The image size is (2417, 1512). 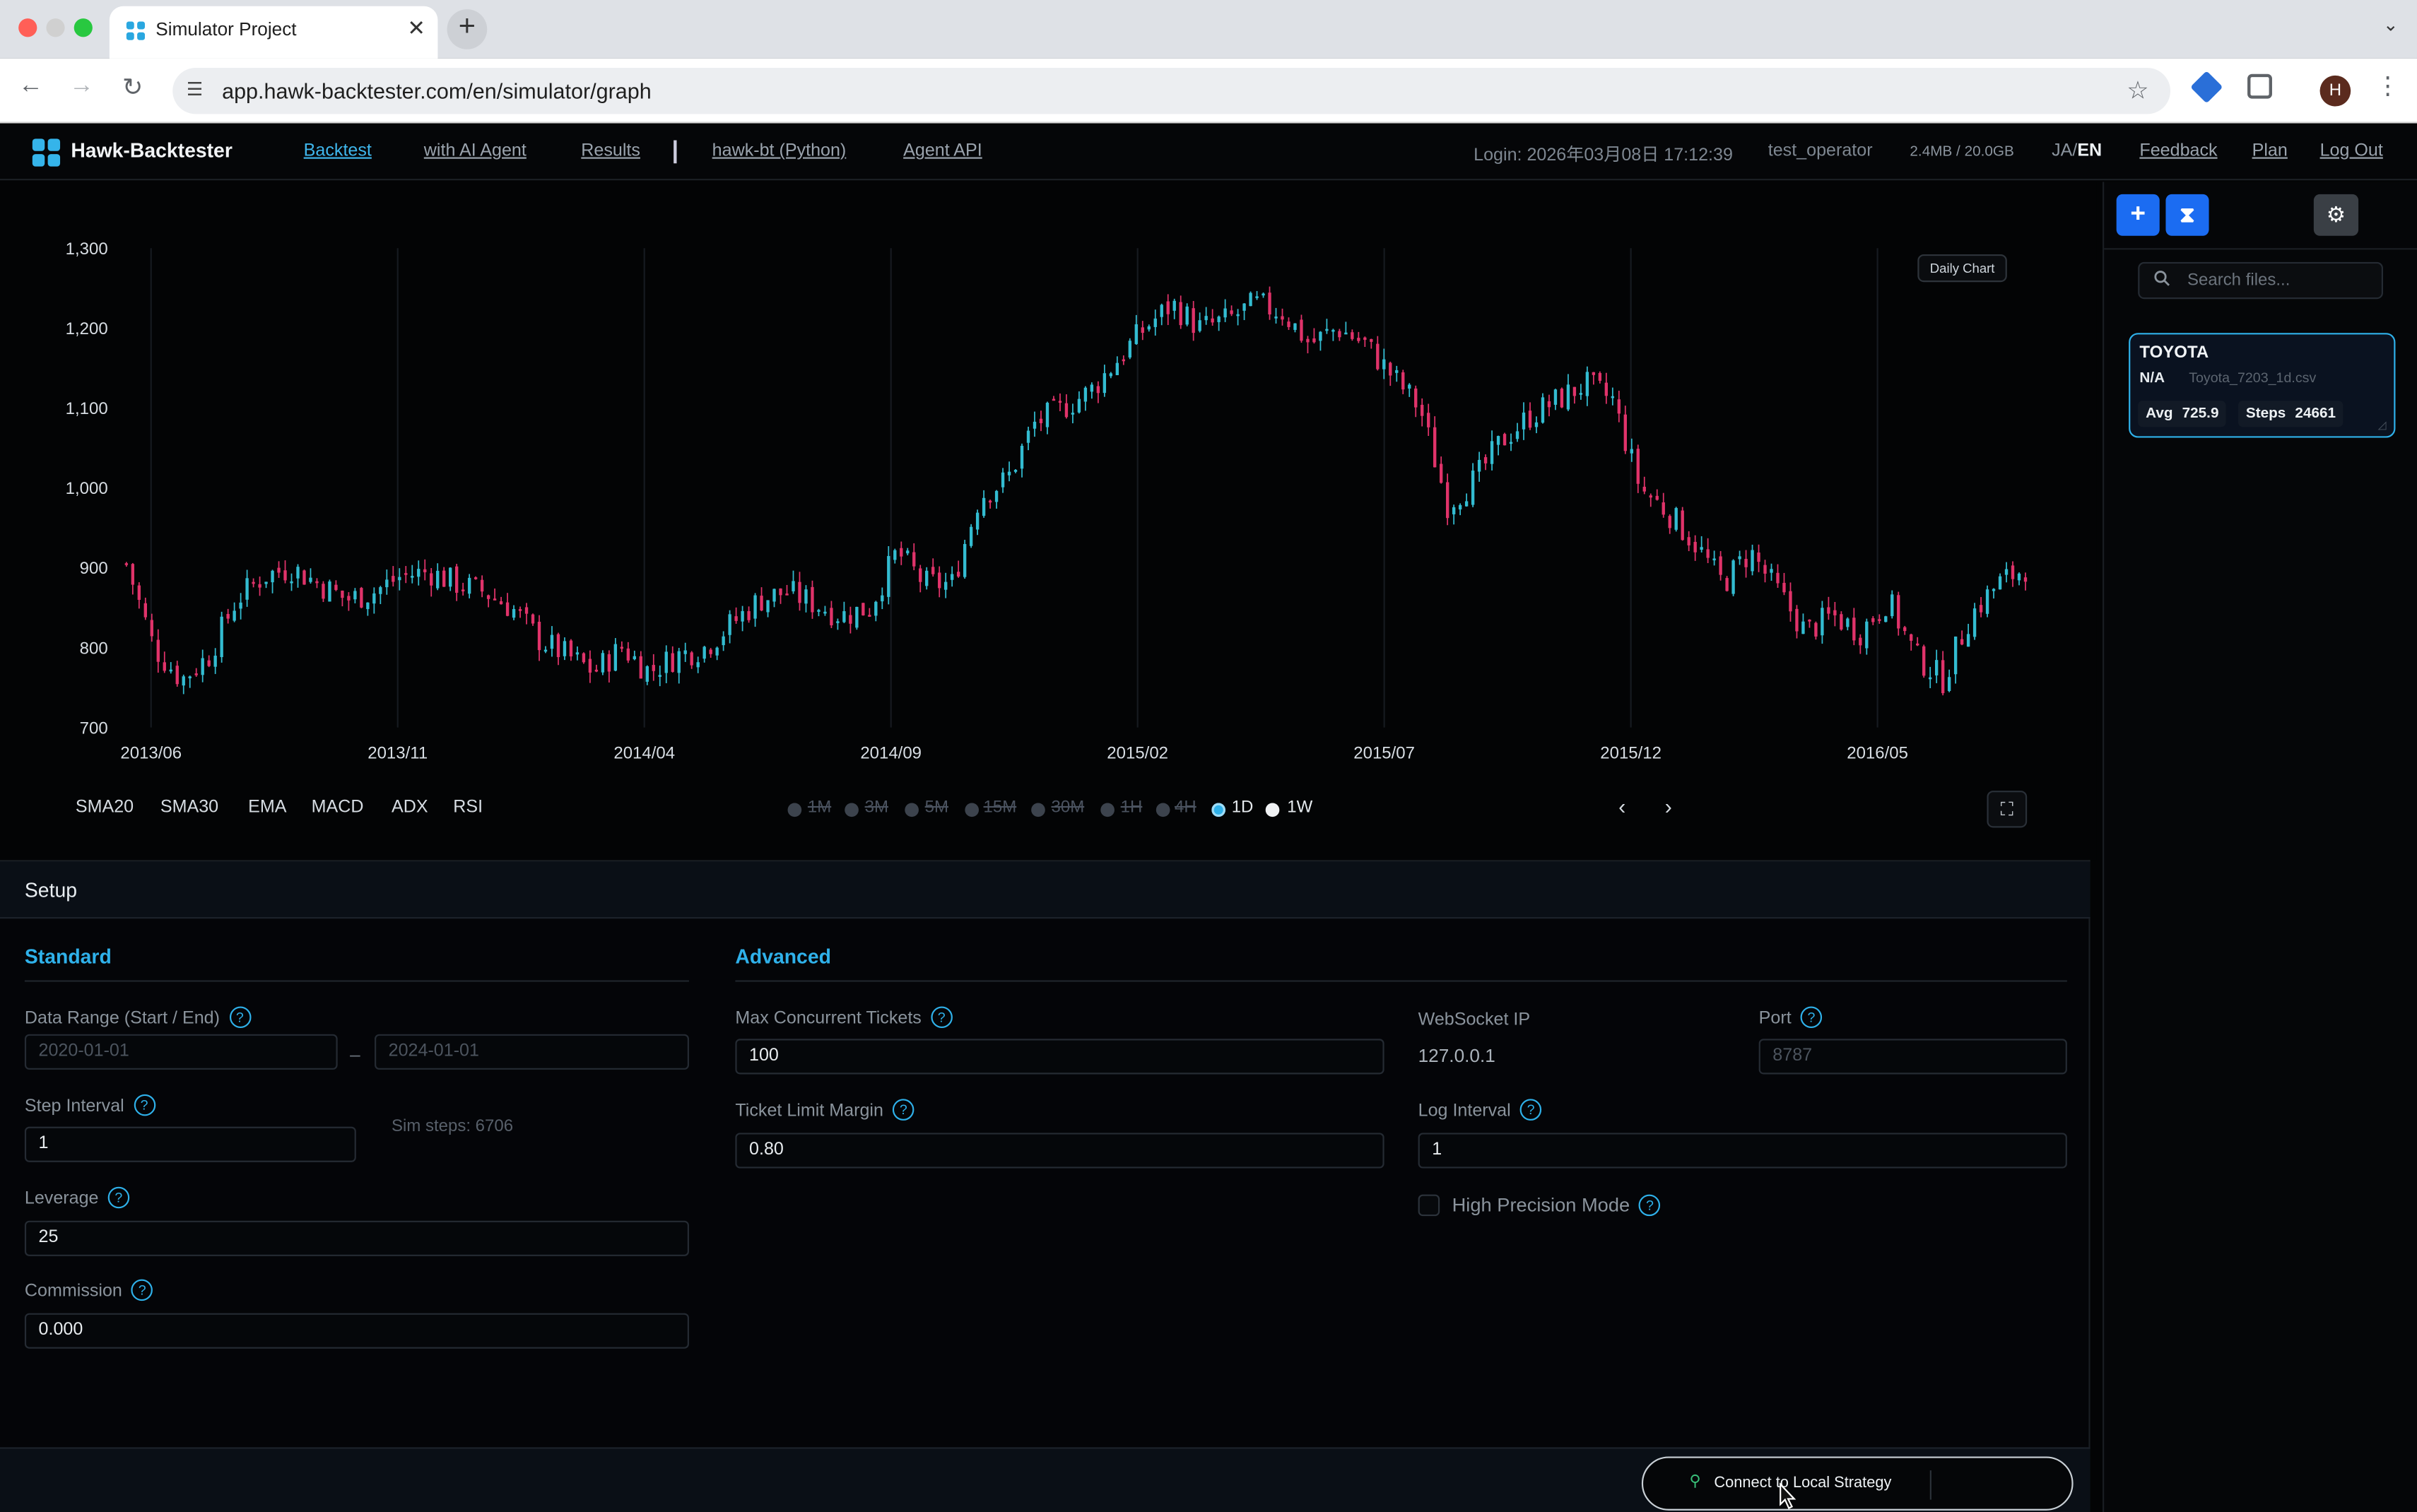 What do you see at coordinates (1068, 807) in the screenshot?
I see `timeframe-30m: 30M` at bounding box center [1068, 807].